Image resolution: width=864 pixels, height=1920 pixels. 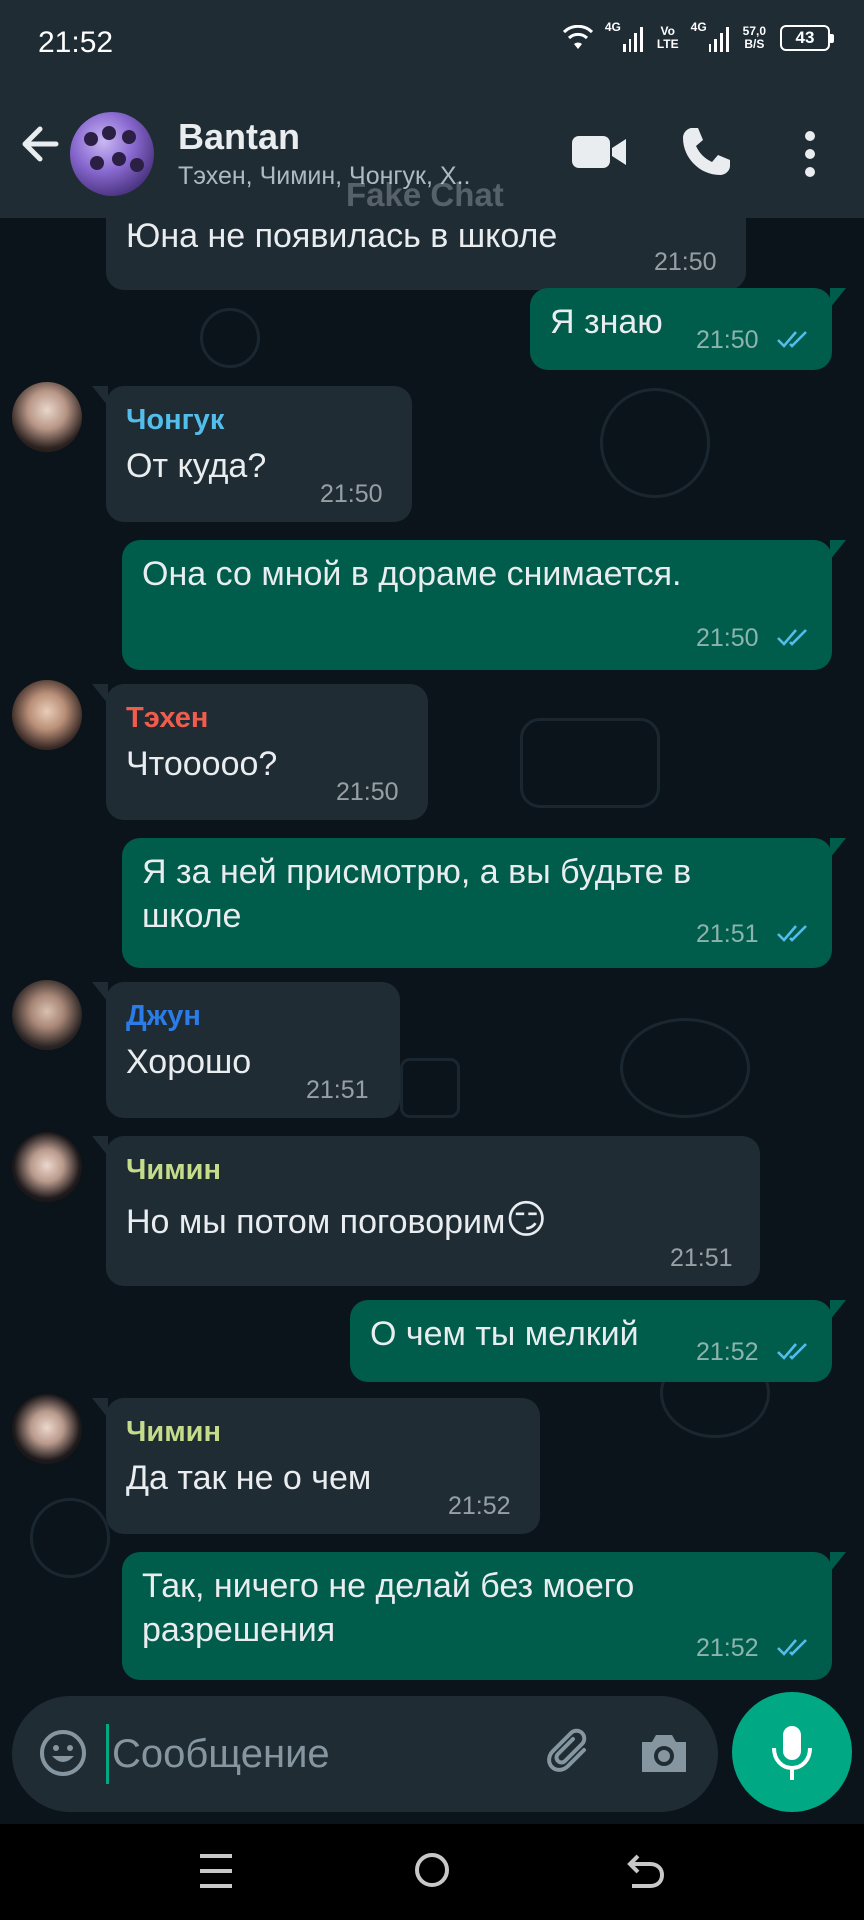 I want to click on message-bubble: Тэхен Чтооооо? 21:50, so click(x=260, y=752).